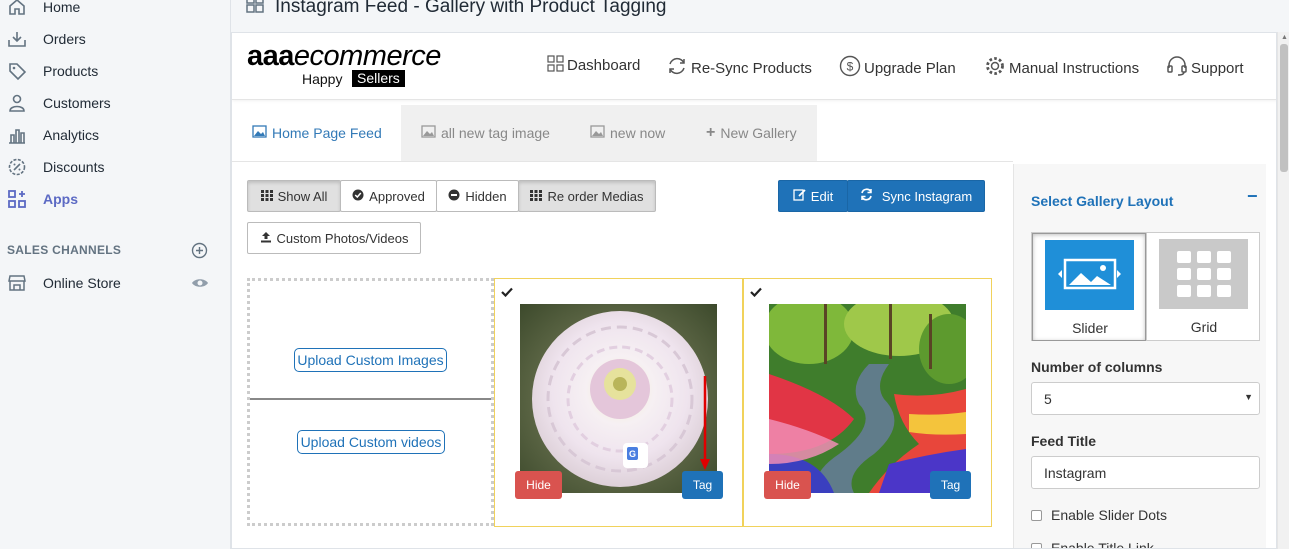 The image size is (1289, 549). I want to click on checkbox-label: Enable Slider Dots, so click(1109, 515).